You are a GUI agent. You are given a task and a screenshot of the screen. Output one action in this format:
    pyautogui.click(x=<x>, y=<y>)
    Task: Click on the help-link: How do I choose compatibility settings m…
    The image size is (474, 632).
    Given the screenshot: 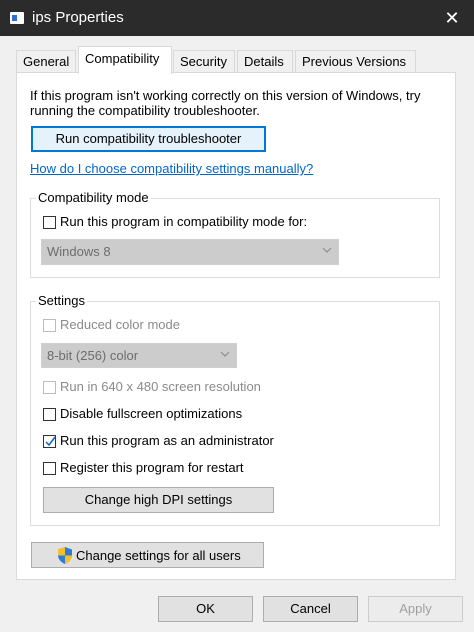 What is the action you would take?
    pyautogui.click(x=171, y=168)
    